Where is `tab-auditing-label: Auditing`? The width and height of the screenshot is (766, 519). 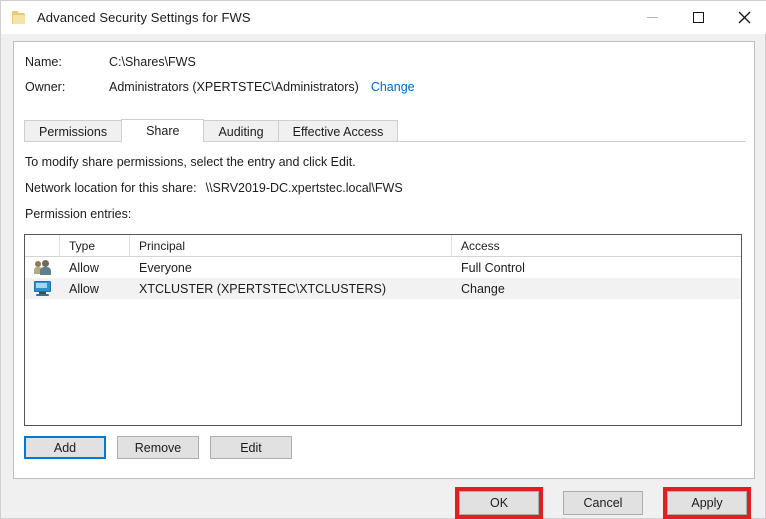 tab-auditing-label: Auditing is located at coordinates (241, 131).